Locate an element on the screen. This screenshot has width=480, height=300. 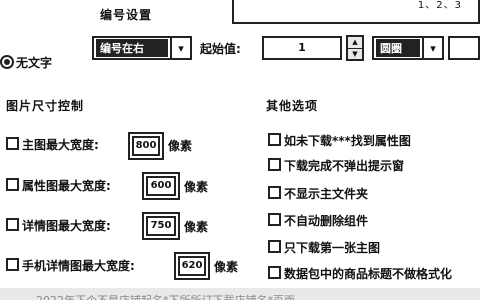
other-option-label-6: 数据包中的商品标题不做格式化 is located at coordinates (368, 274).